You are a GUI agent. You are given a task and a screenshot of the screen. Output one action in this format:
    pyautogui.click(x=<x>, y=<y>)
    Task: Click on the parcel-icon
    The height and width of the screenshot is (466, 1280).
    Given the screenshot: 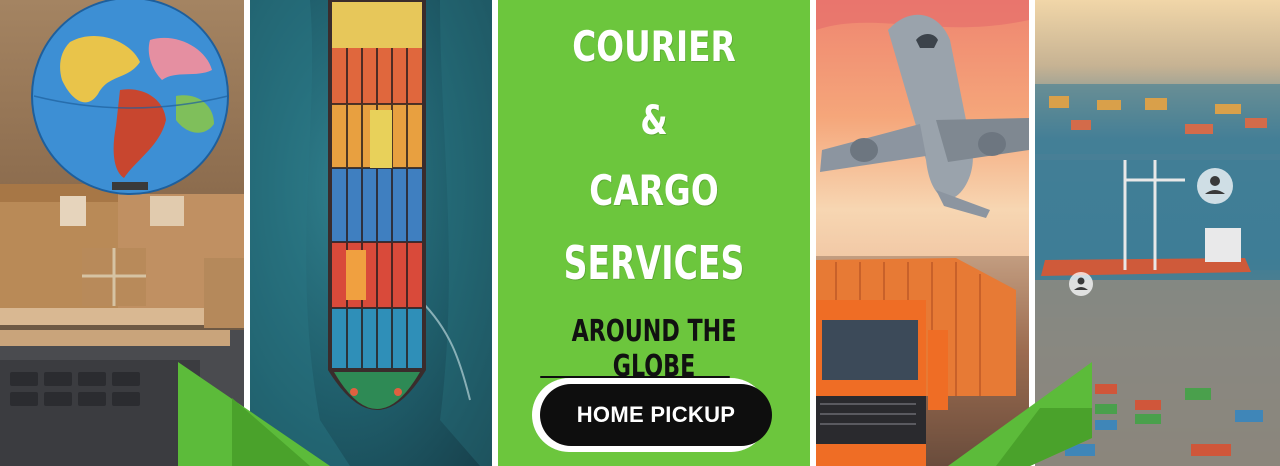 What is the action you would take?
    pyautogui.click(x=122, y=256)
    